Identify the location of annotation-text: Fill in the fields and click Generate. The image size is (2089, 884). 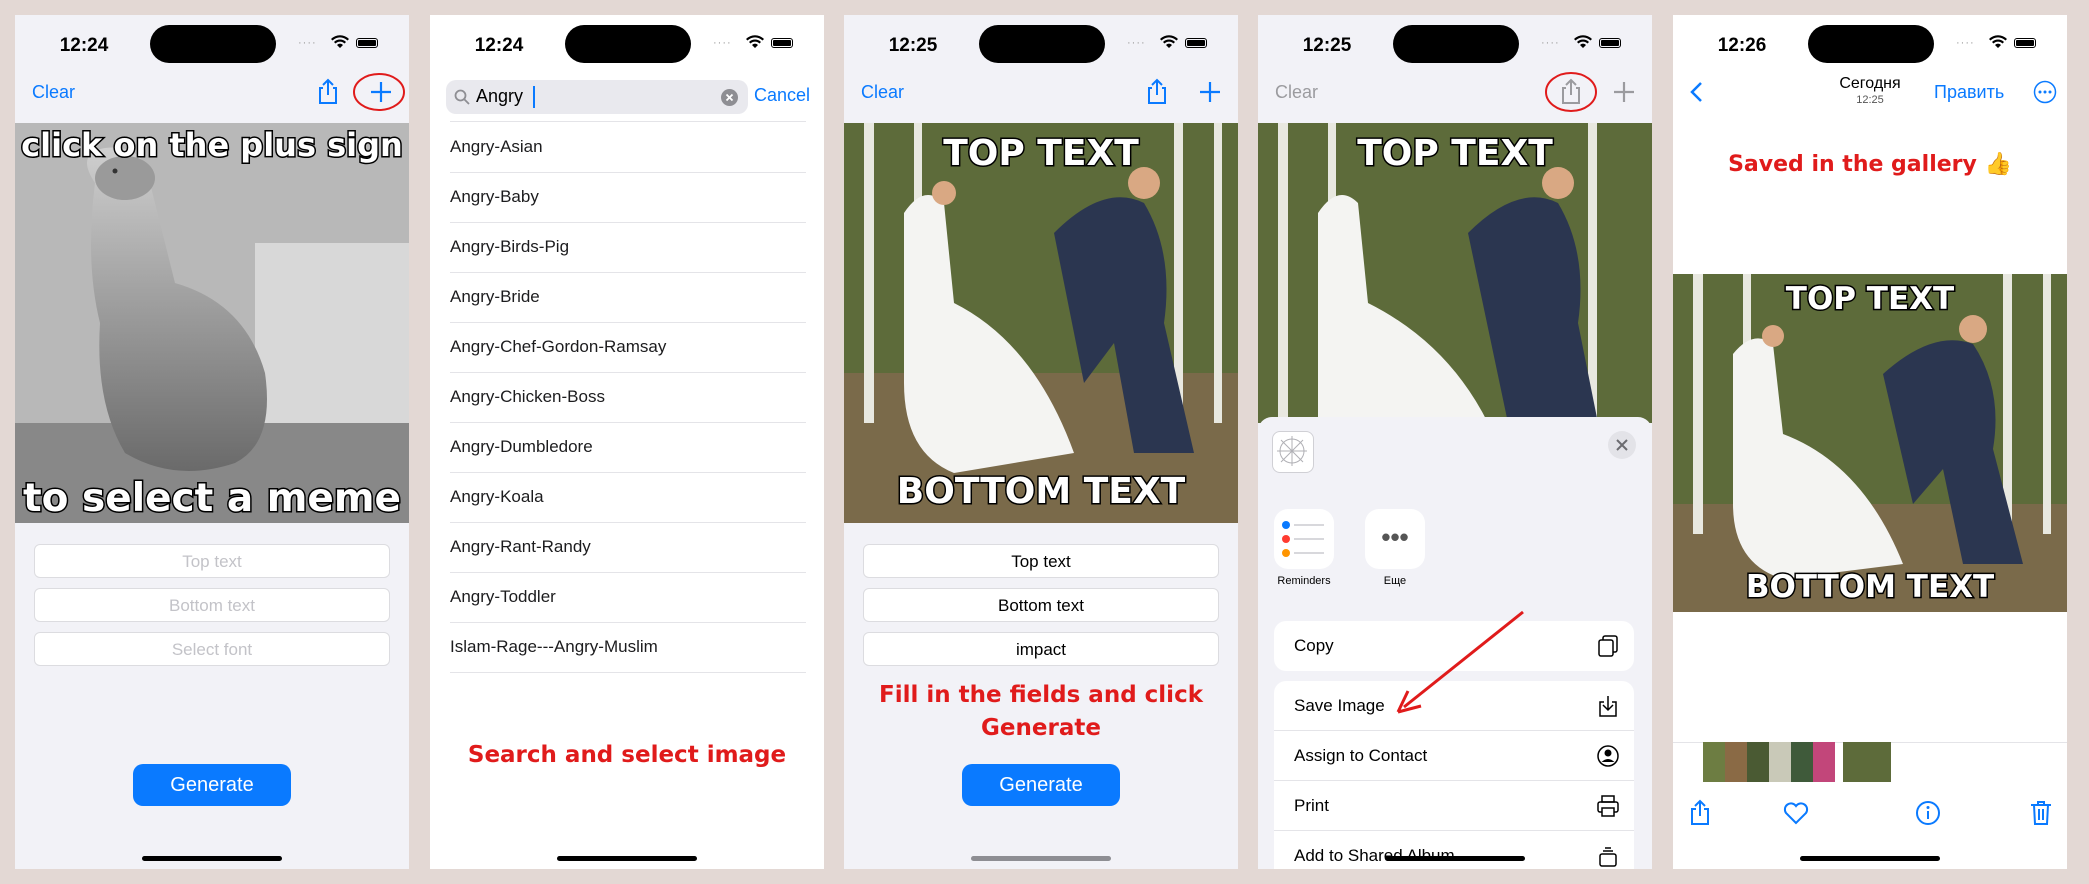
(1041, 711).